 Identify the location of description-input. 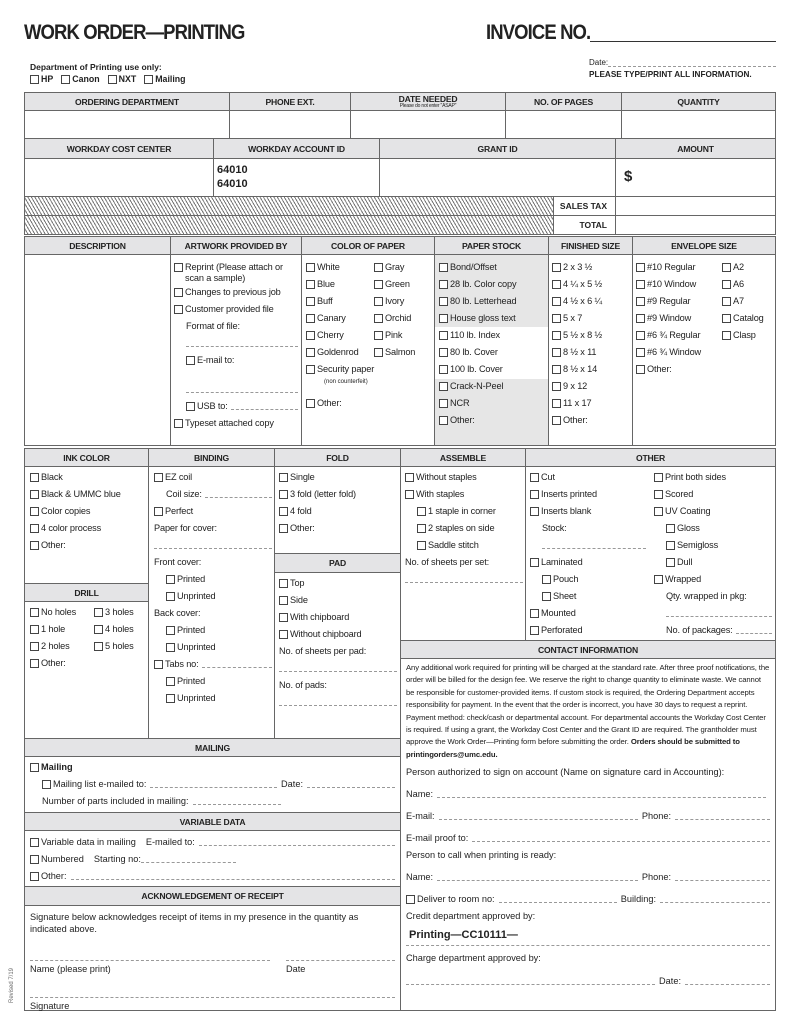
(97, 350).